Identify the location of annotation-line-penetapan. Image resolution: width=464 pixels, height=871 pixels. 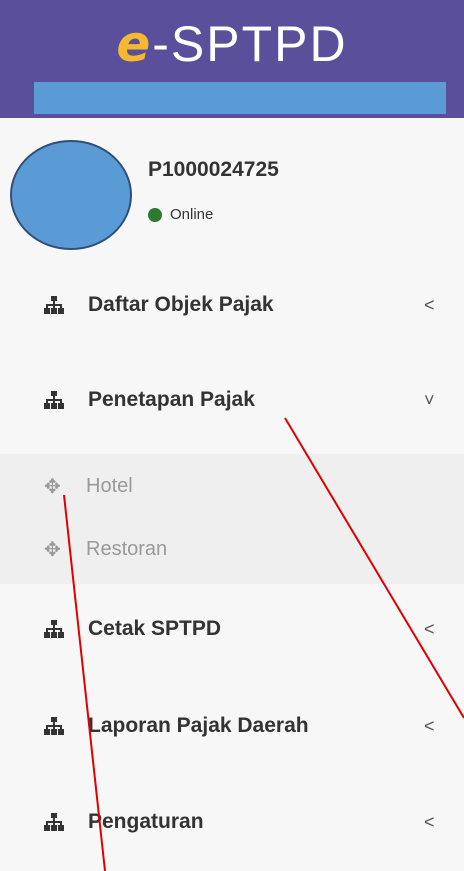
(374, 568).